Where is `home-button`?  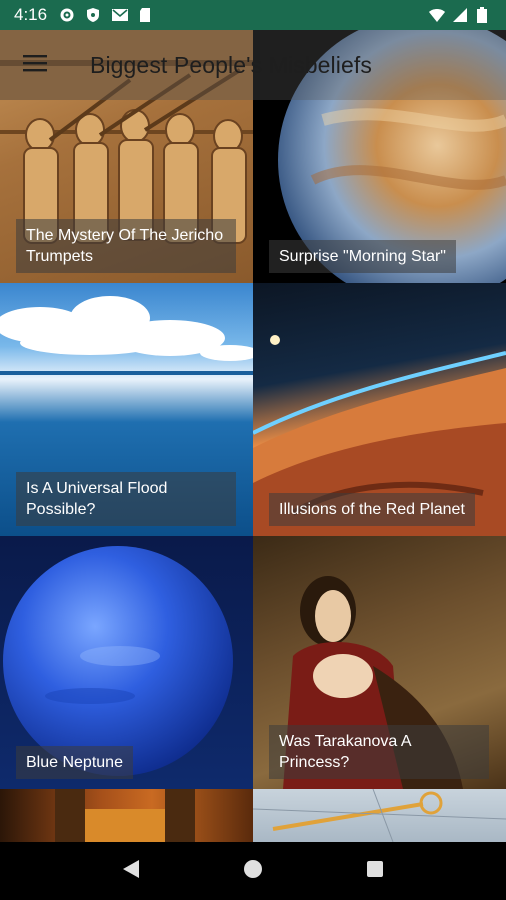
home-button is located at coordinates (253, 871).